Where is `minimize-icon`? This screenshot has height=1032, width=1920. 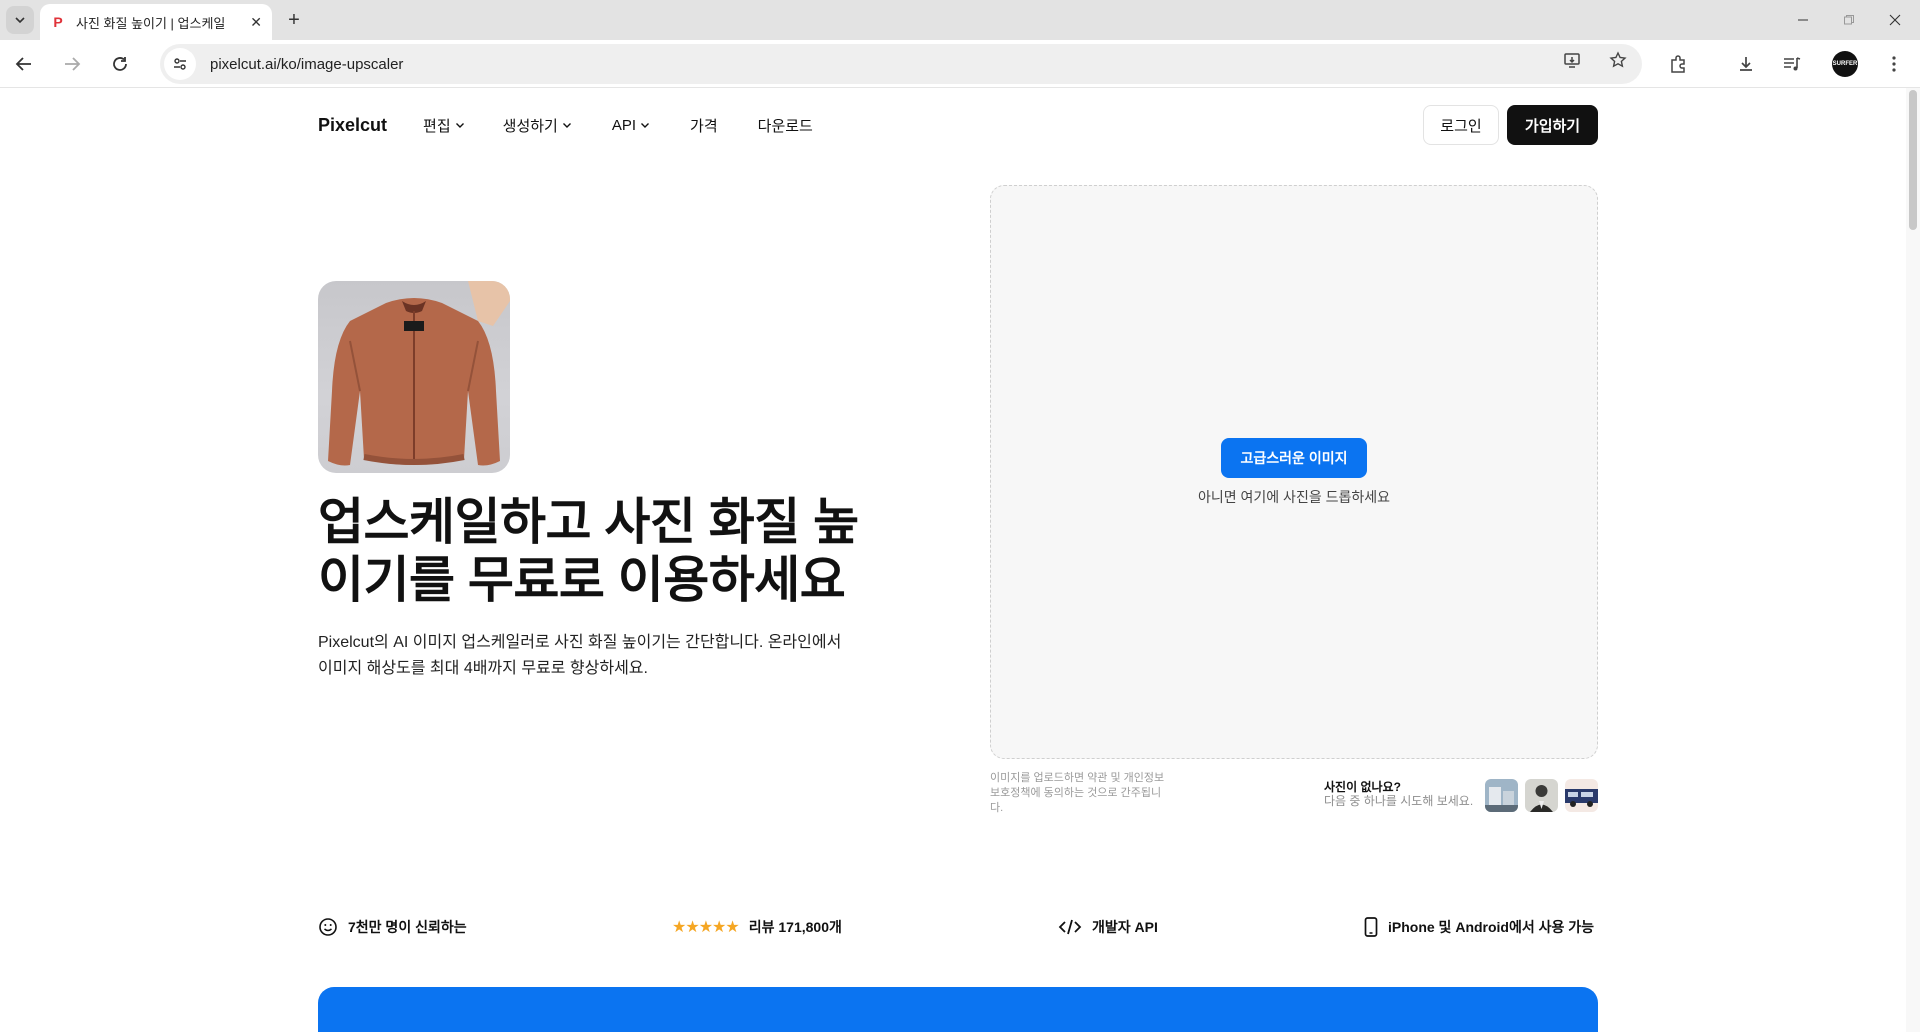 minimize-icon is located at coordinates (1803, 20).